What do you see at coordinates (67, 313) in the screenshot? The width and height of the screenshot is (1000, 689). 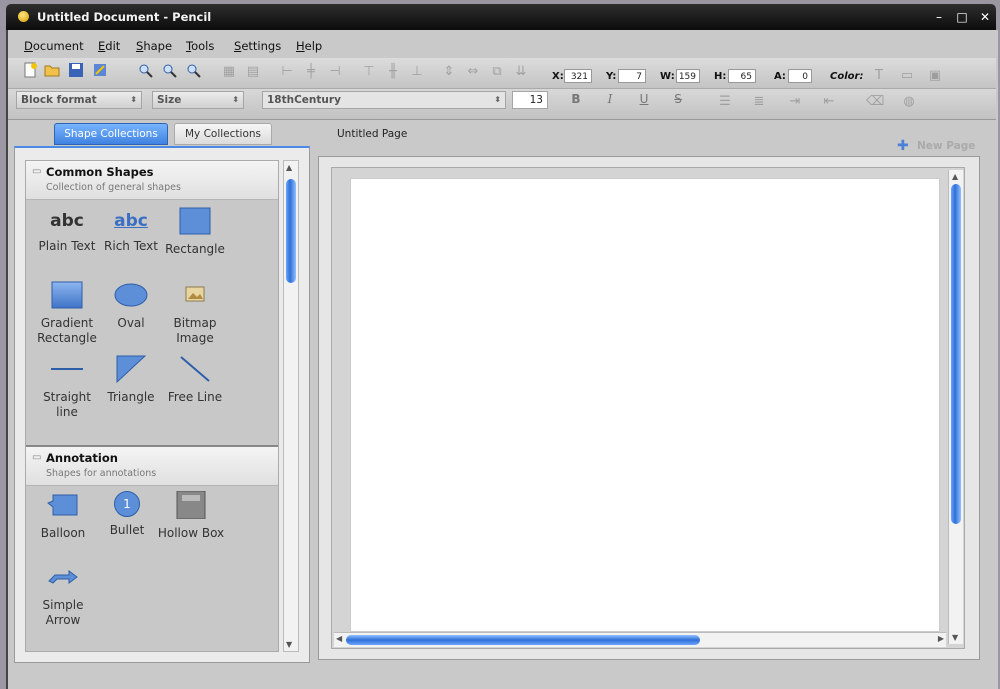 I see `shape-gradient-rectangle: Gradient Rectangle` at bounding box center [67, 313].